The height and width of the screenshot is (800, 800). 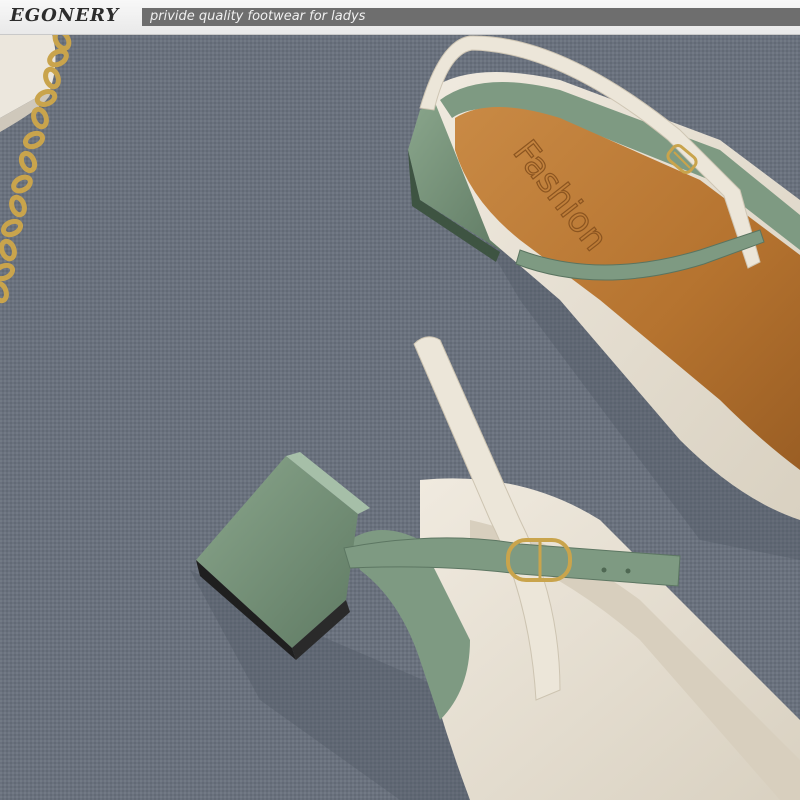 What do you see at coordinates (471, 17) in the screenshot?
I see `tagline-box: privide quality footwear for ladys` at bounding box center [471, 17].